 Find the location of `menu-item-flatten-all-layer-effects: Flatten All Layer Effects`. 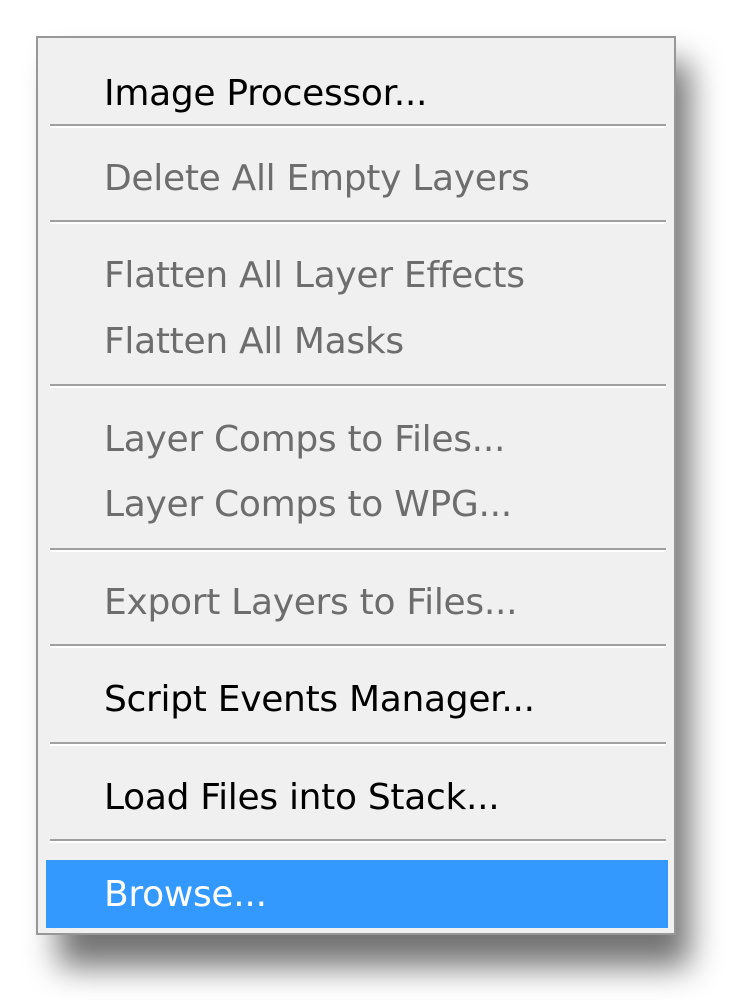

menu-item-flatten-all-layer-effects: Flatten All Layer Effects is located at coordinates (314, 276).